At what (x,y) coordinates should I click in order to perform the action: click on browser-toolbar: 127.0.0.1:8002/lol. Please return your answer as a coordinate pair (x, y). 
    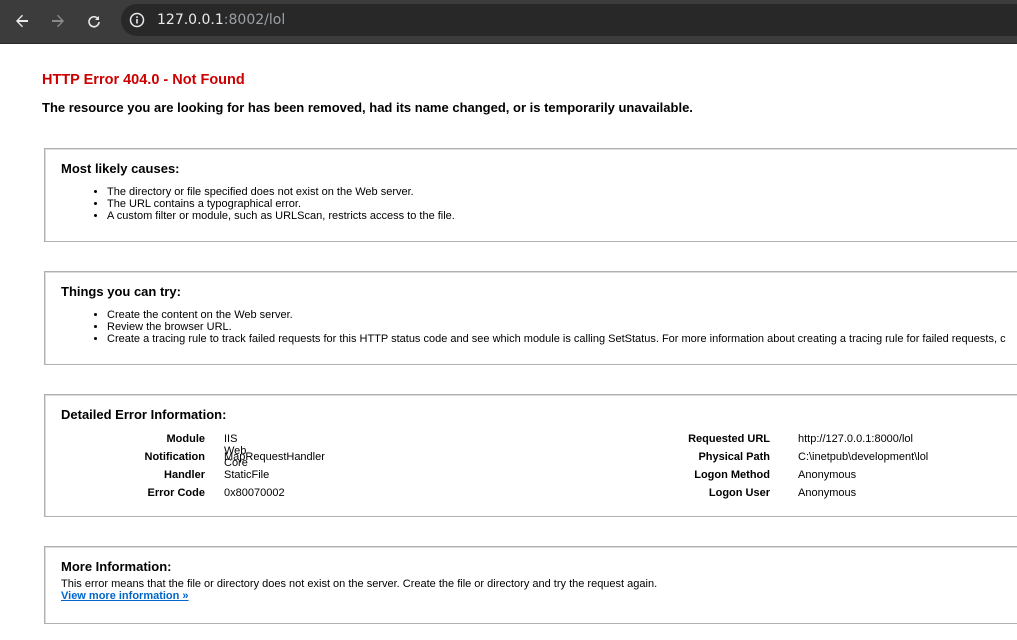
    Looking at the image, I should click on (508, 22).